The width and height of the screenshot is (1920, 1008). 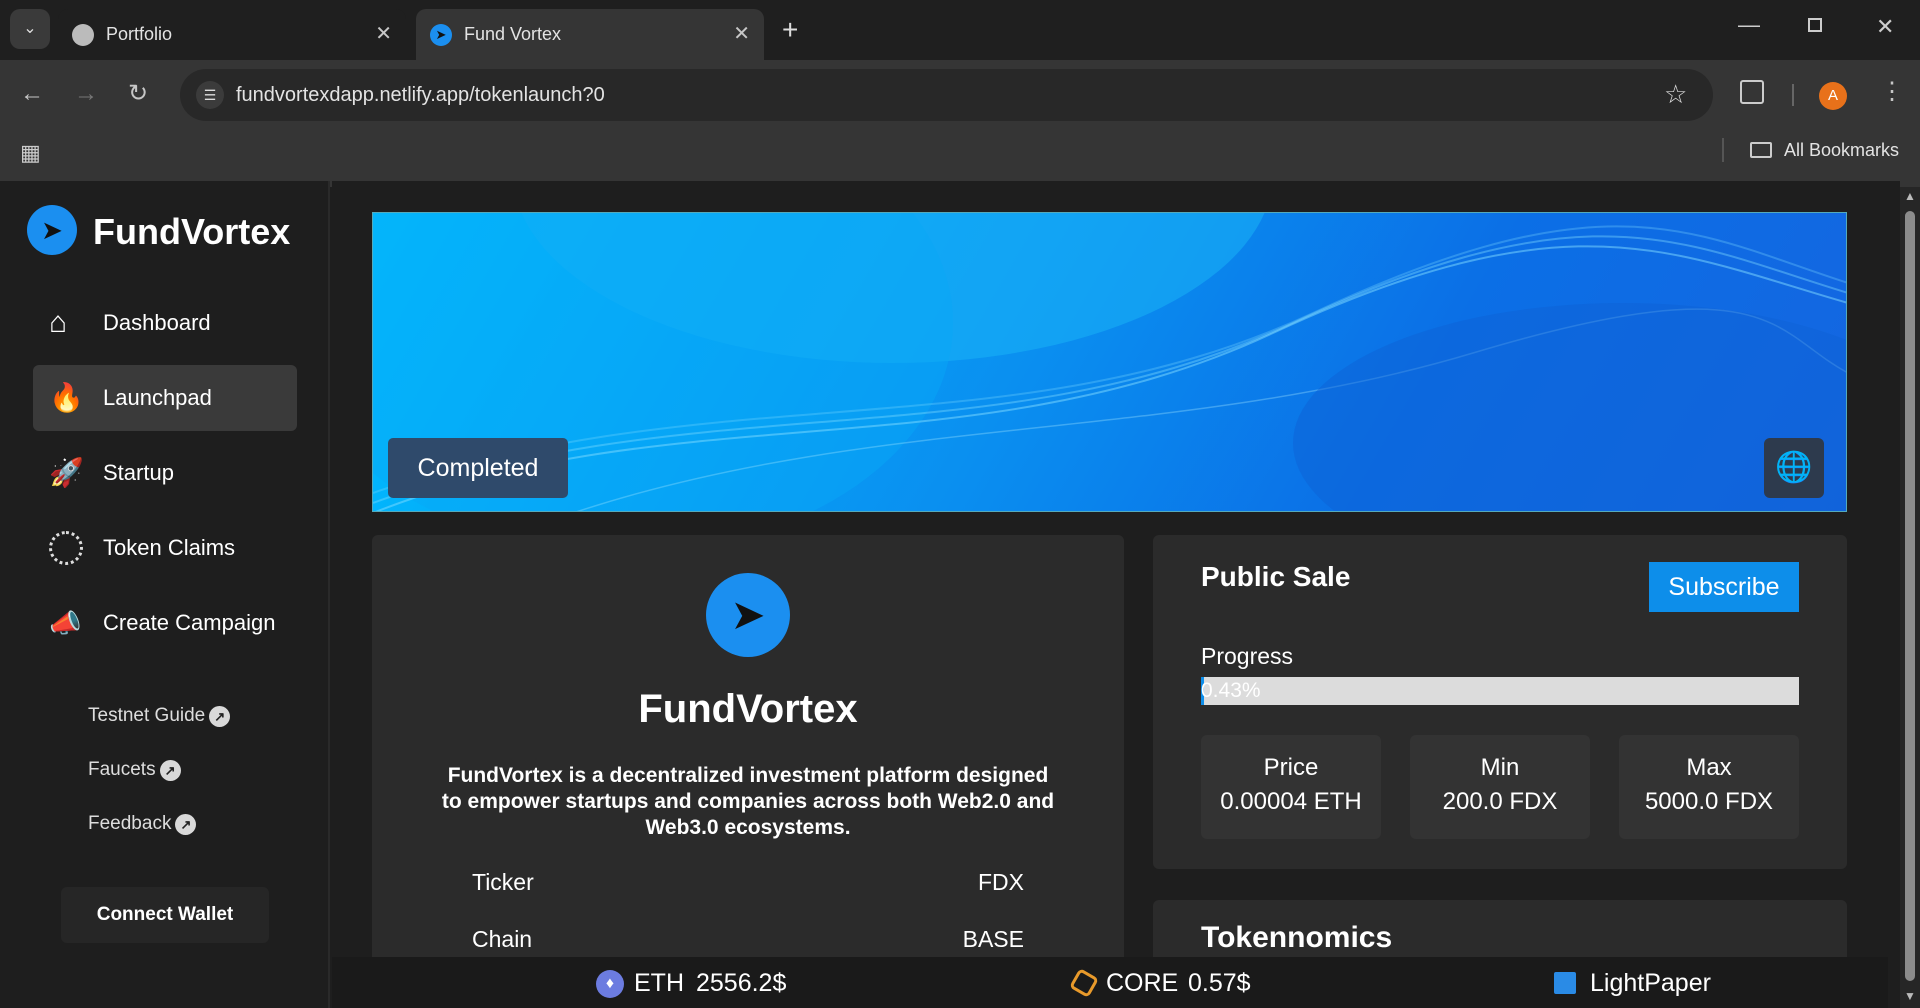 What do you see at coordinates (1761, 150) in the screenshot?
I see `folder-icon` at bounding box center [1761, 150].